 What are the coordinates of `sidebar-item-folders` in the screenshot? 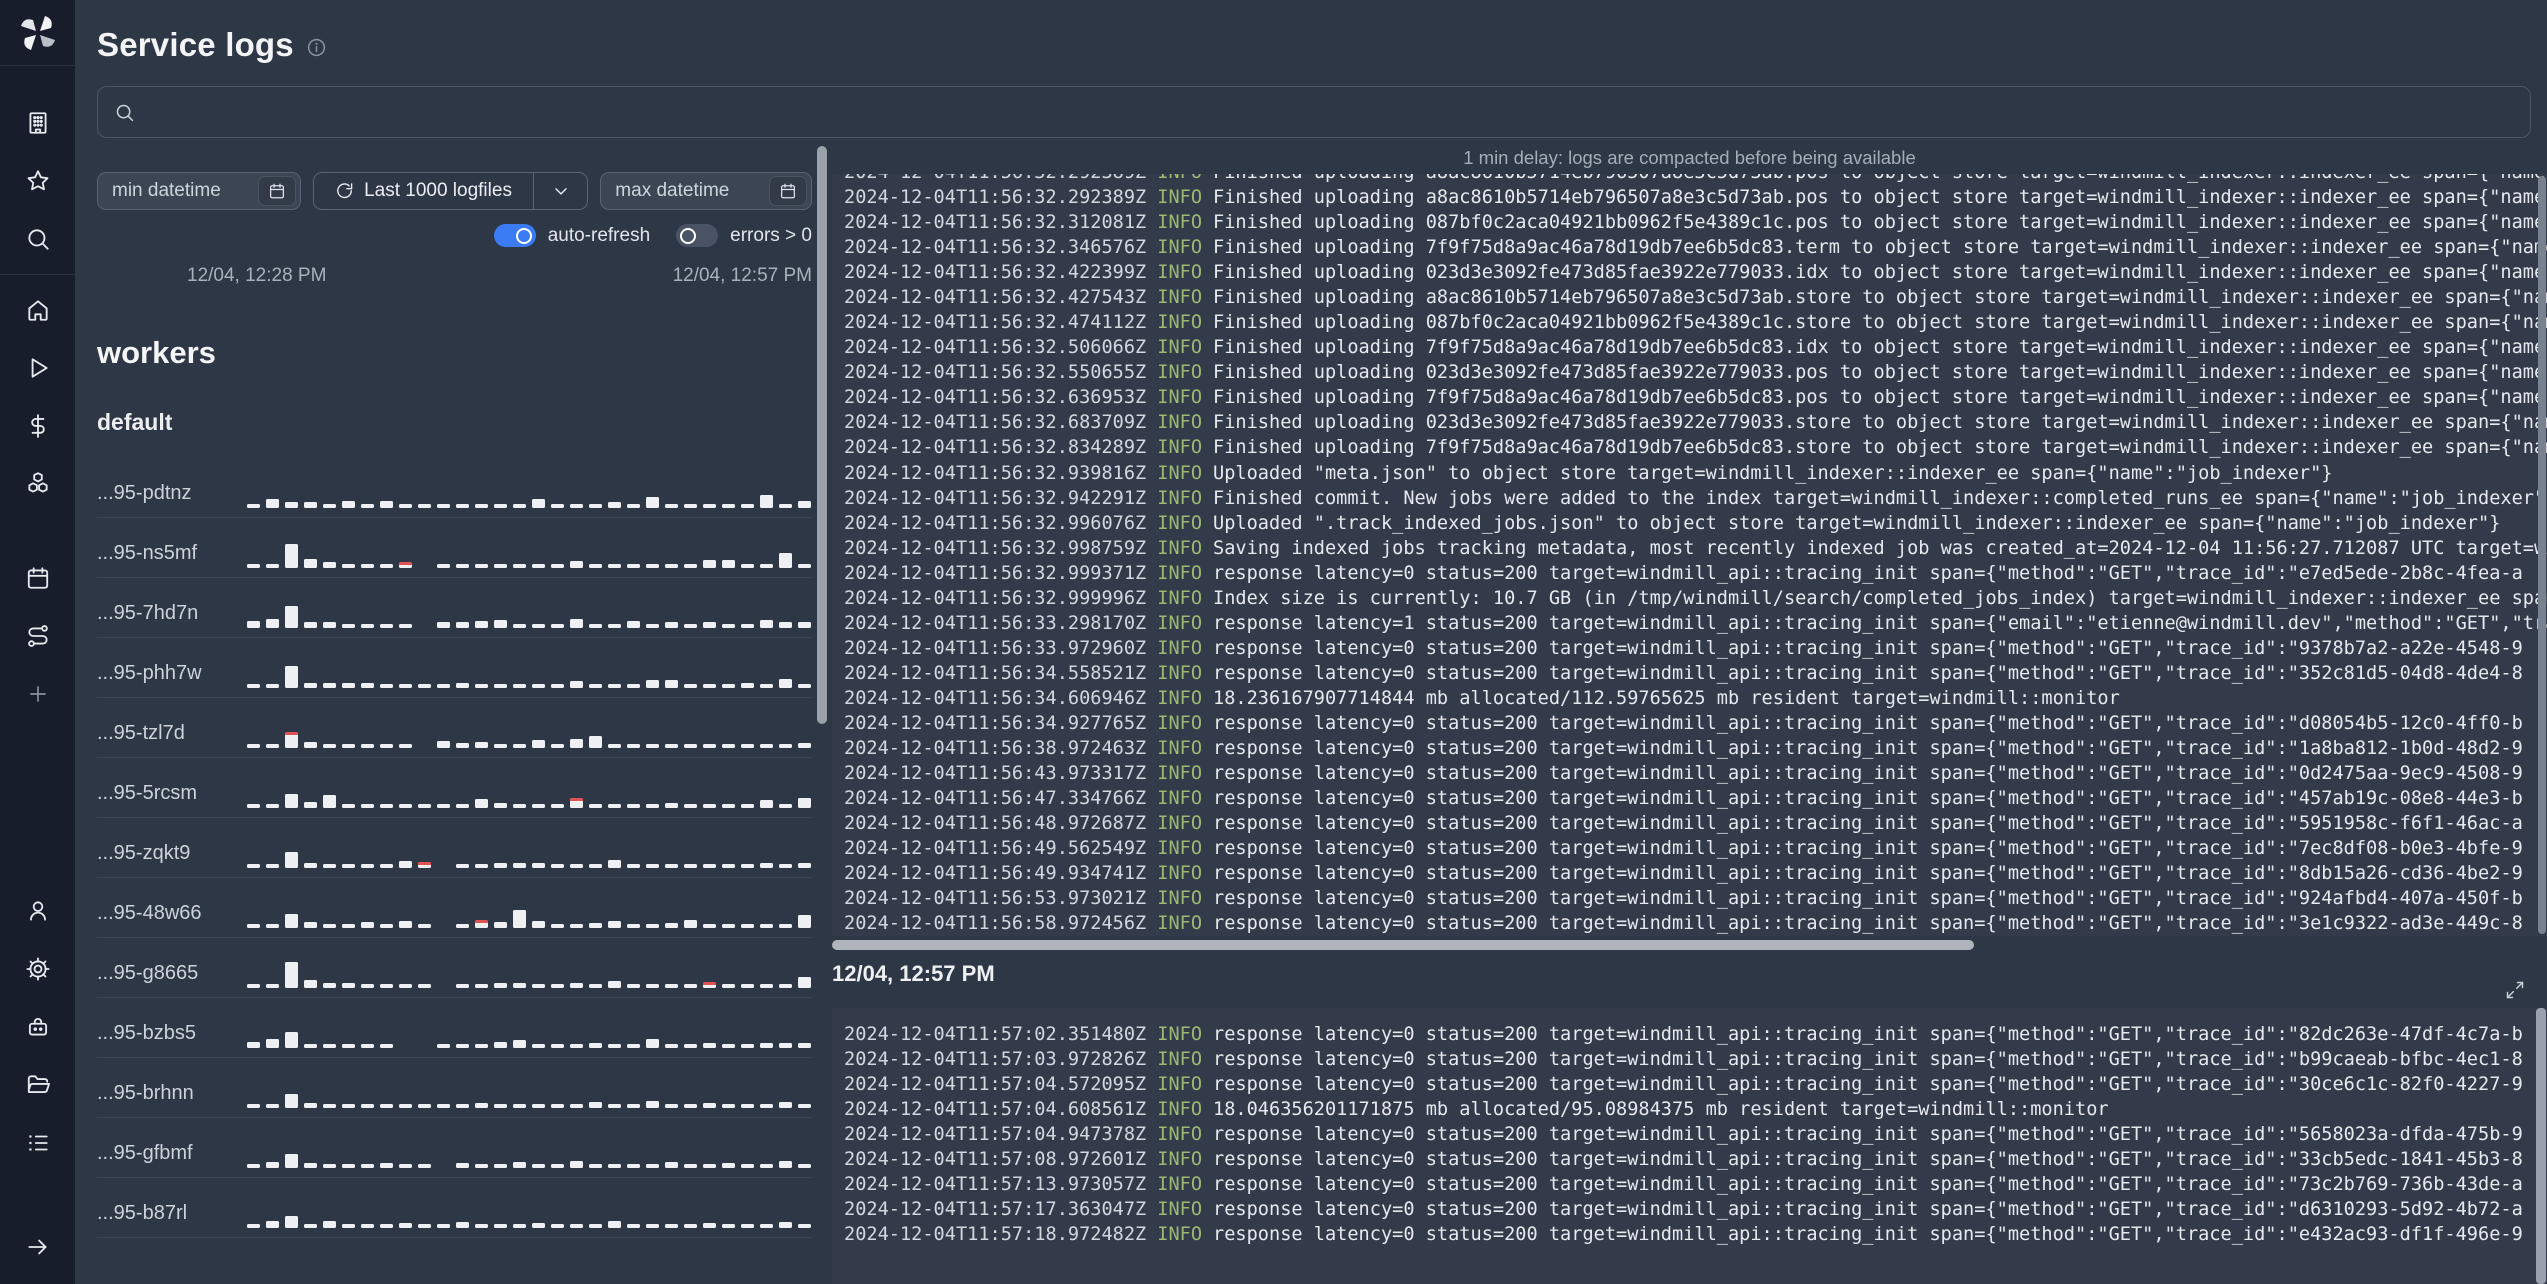 It's located at (37, 1085).